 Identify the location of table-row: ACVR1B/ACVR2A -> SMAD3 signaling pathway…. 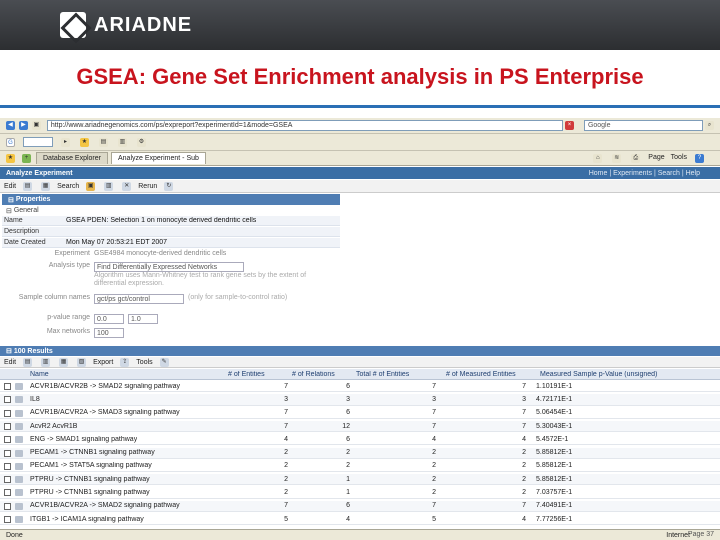
(360, 413).